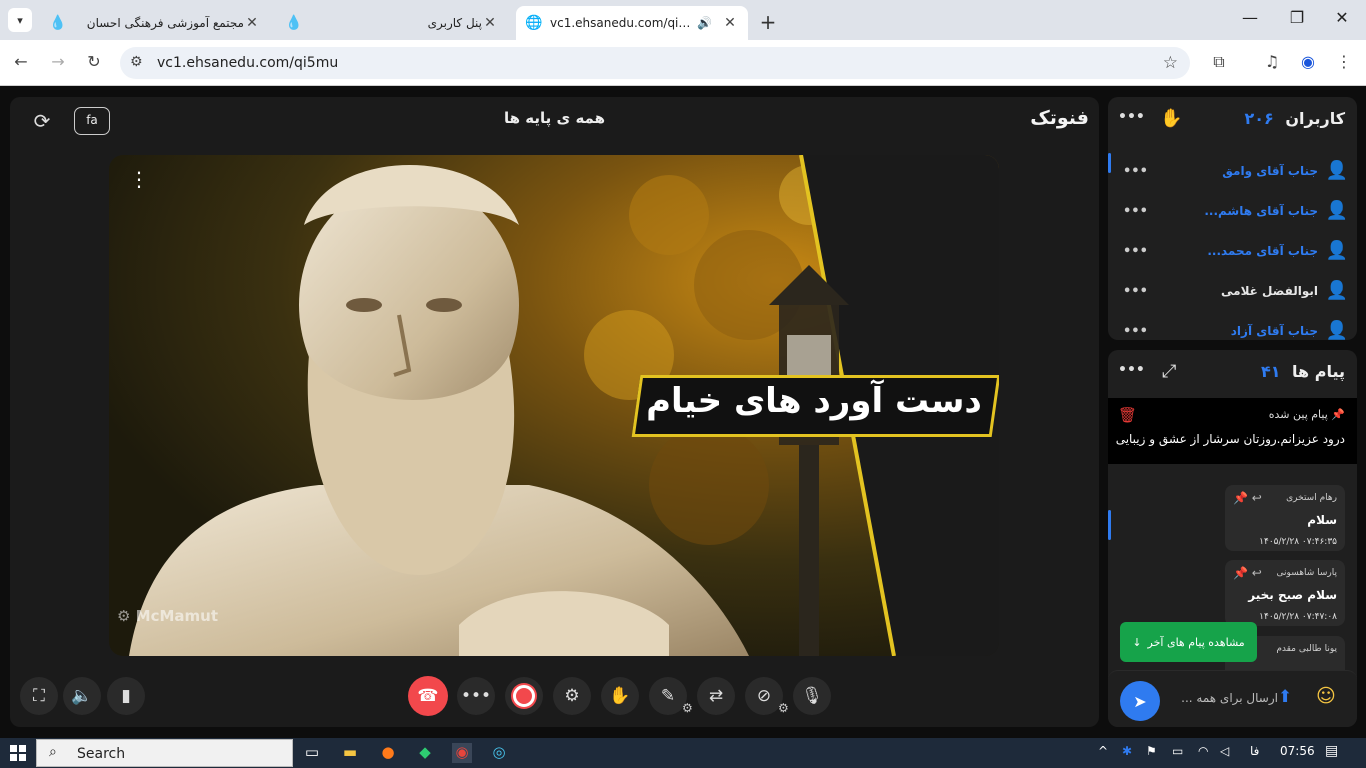 The image size is (1366, 768). Describe the element at coordinates (53, 752) in the screenshot. I see `search-icon: ⌕` at that location.